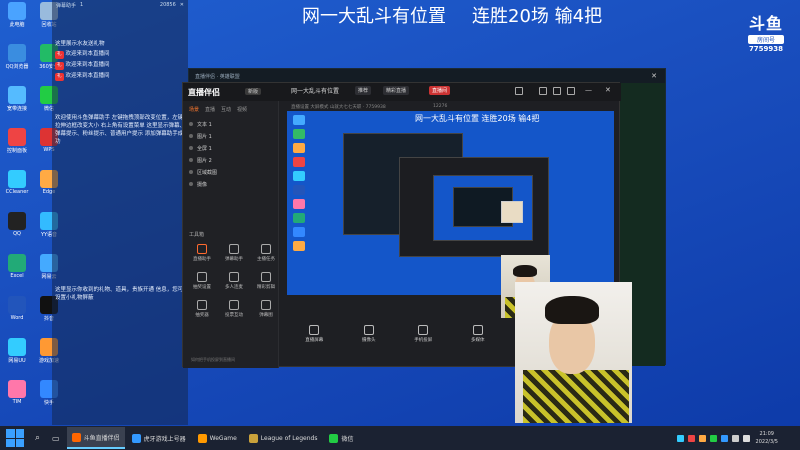  What do you see at coordinates (167, 5) in the screenshot?
I see `chat-viewers: 20856` at bounding box center [167, 5].